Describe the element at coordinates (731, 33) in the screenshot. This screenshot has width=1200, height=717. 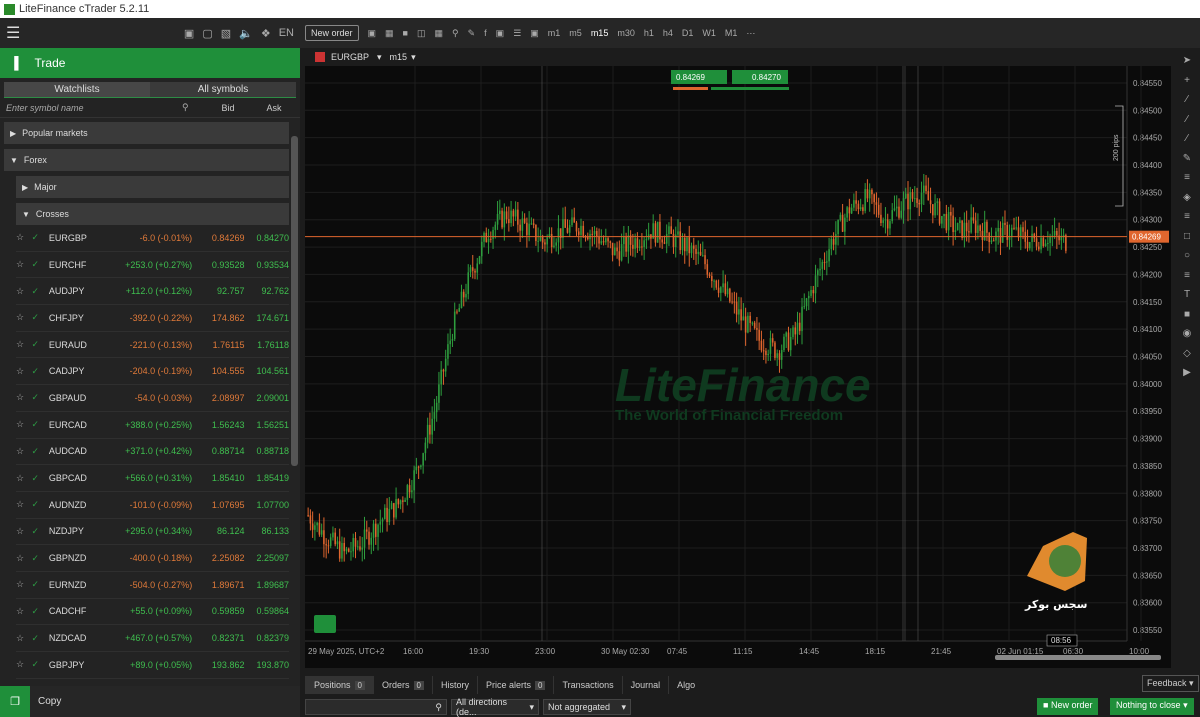
I see `timeframe-button-M1: M1` at that location.